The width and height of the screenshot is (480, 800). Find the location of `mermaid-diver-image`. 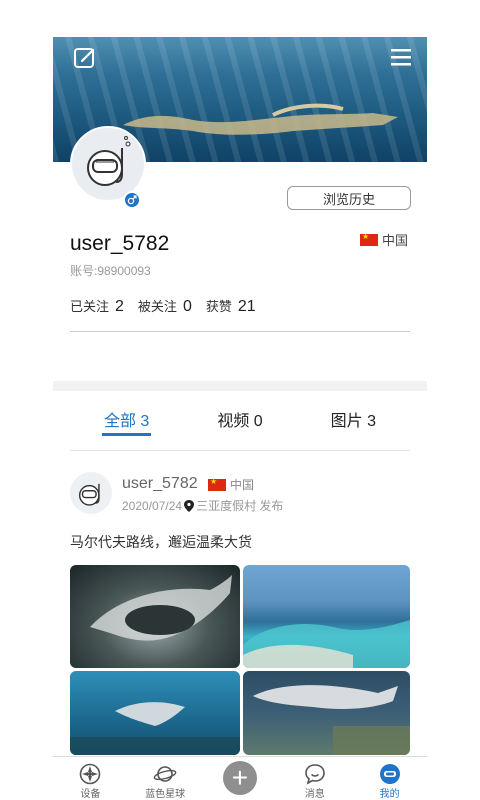

mermaid-diver-image is located at coordinates (260, 119).